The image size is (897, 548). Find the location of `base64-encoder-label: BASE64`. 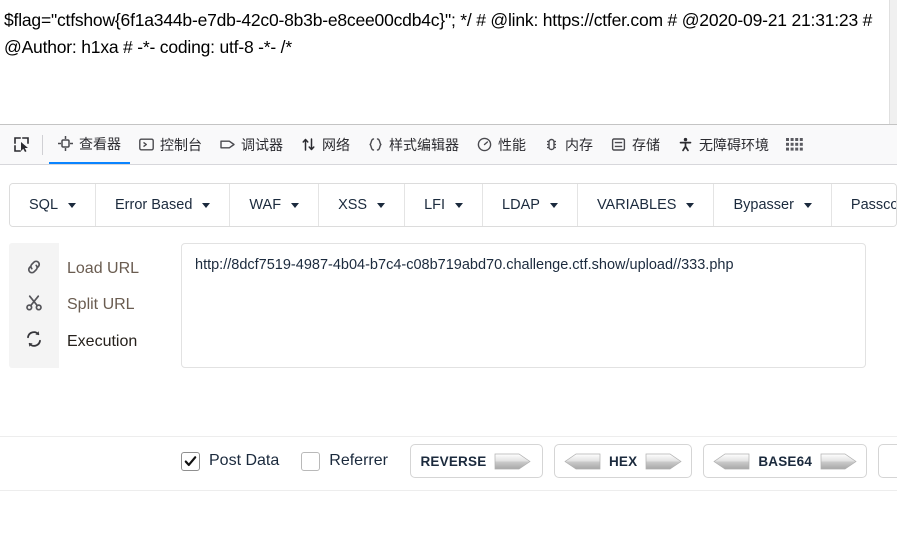

base64-encoder-label: BASE64 is located at coordinates (785, 461).